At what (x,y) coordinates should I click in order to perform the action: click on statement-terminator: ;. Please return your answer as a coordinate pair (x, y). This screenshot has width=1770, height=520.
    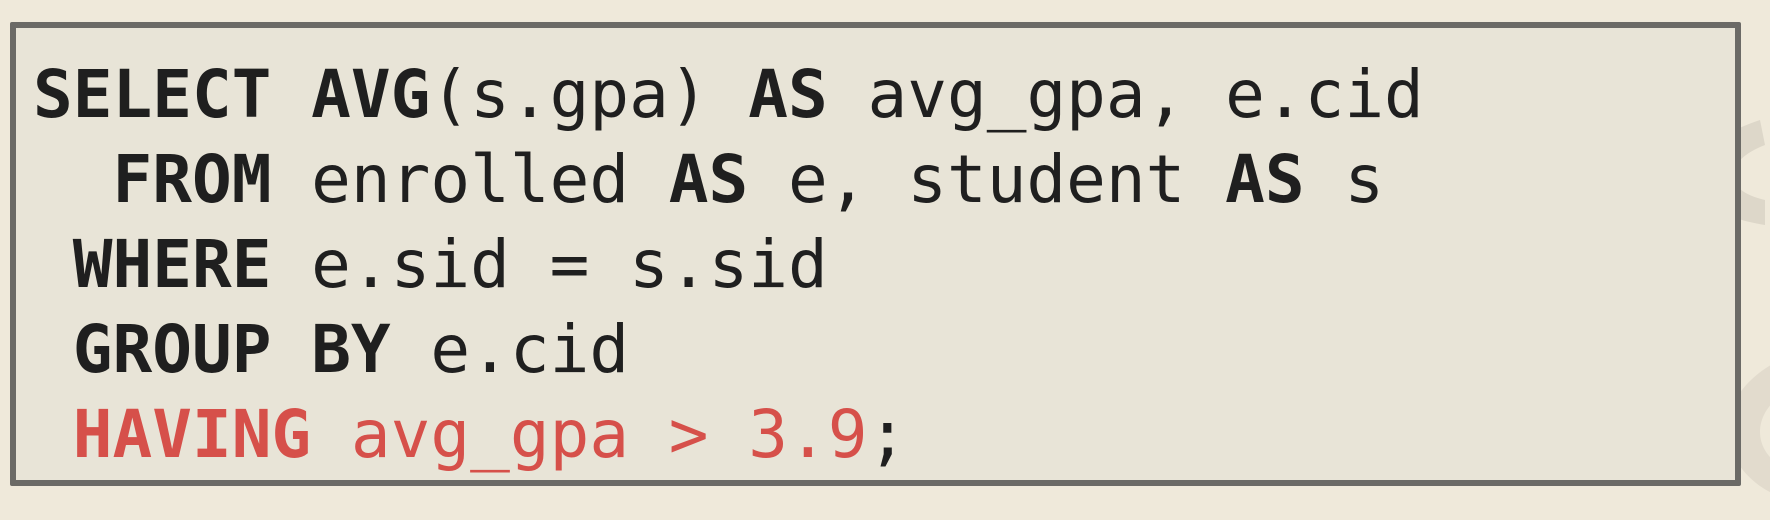
    Looking at the image, I should click on (887, 434).